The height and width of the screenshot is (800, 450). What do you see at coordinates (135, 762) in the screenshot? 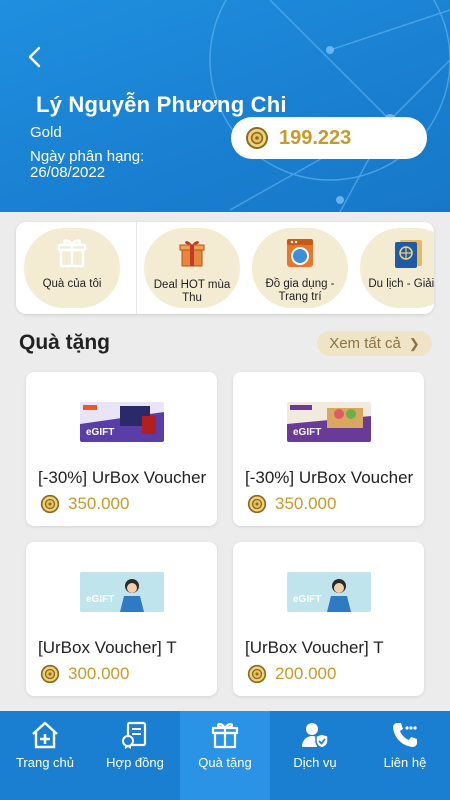
I see `nav-label: Hợp đồng` at bounding box center [135, 762].